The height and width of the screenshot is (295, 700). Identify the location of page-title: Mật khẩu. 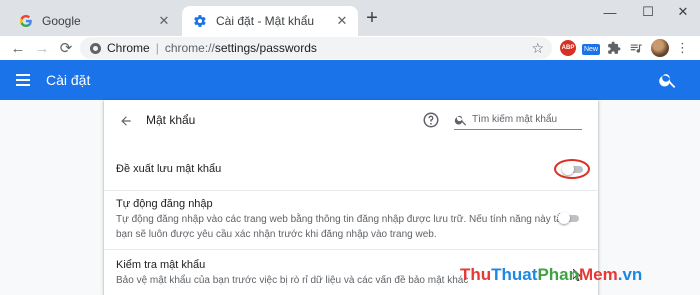
(171, 120).